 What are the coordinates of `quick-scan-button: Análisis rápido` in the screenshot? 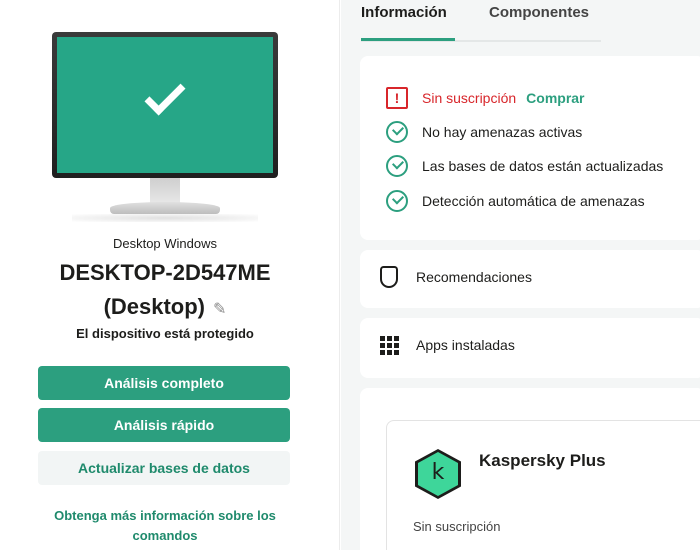 It's located at (164, 425).